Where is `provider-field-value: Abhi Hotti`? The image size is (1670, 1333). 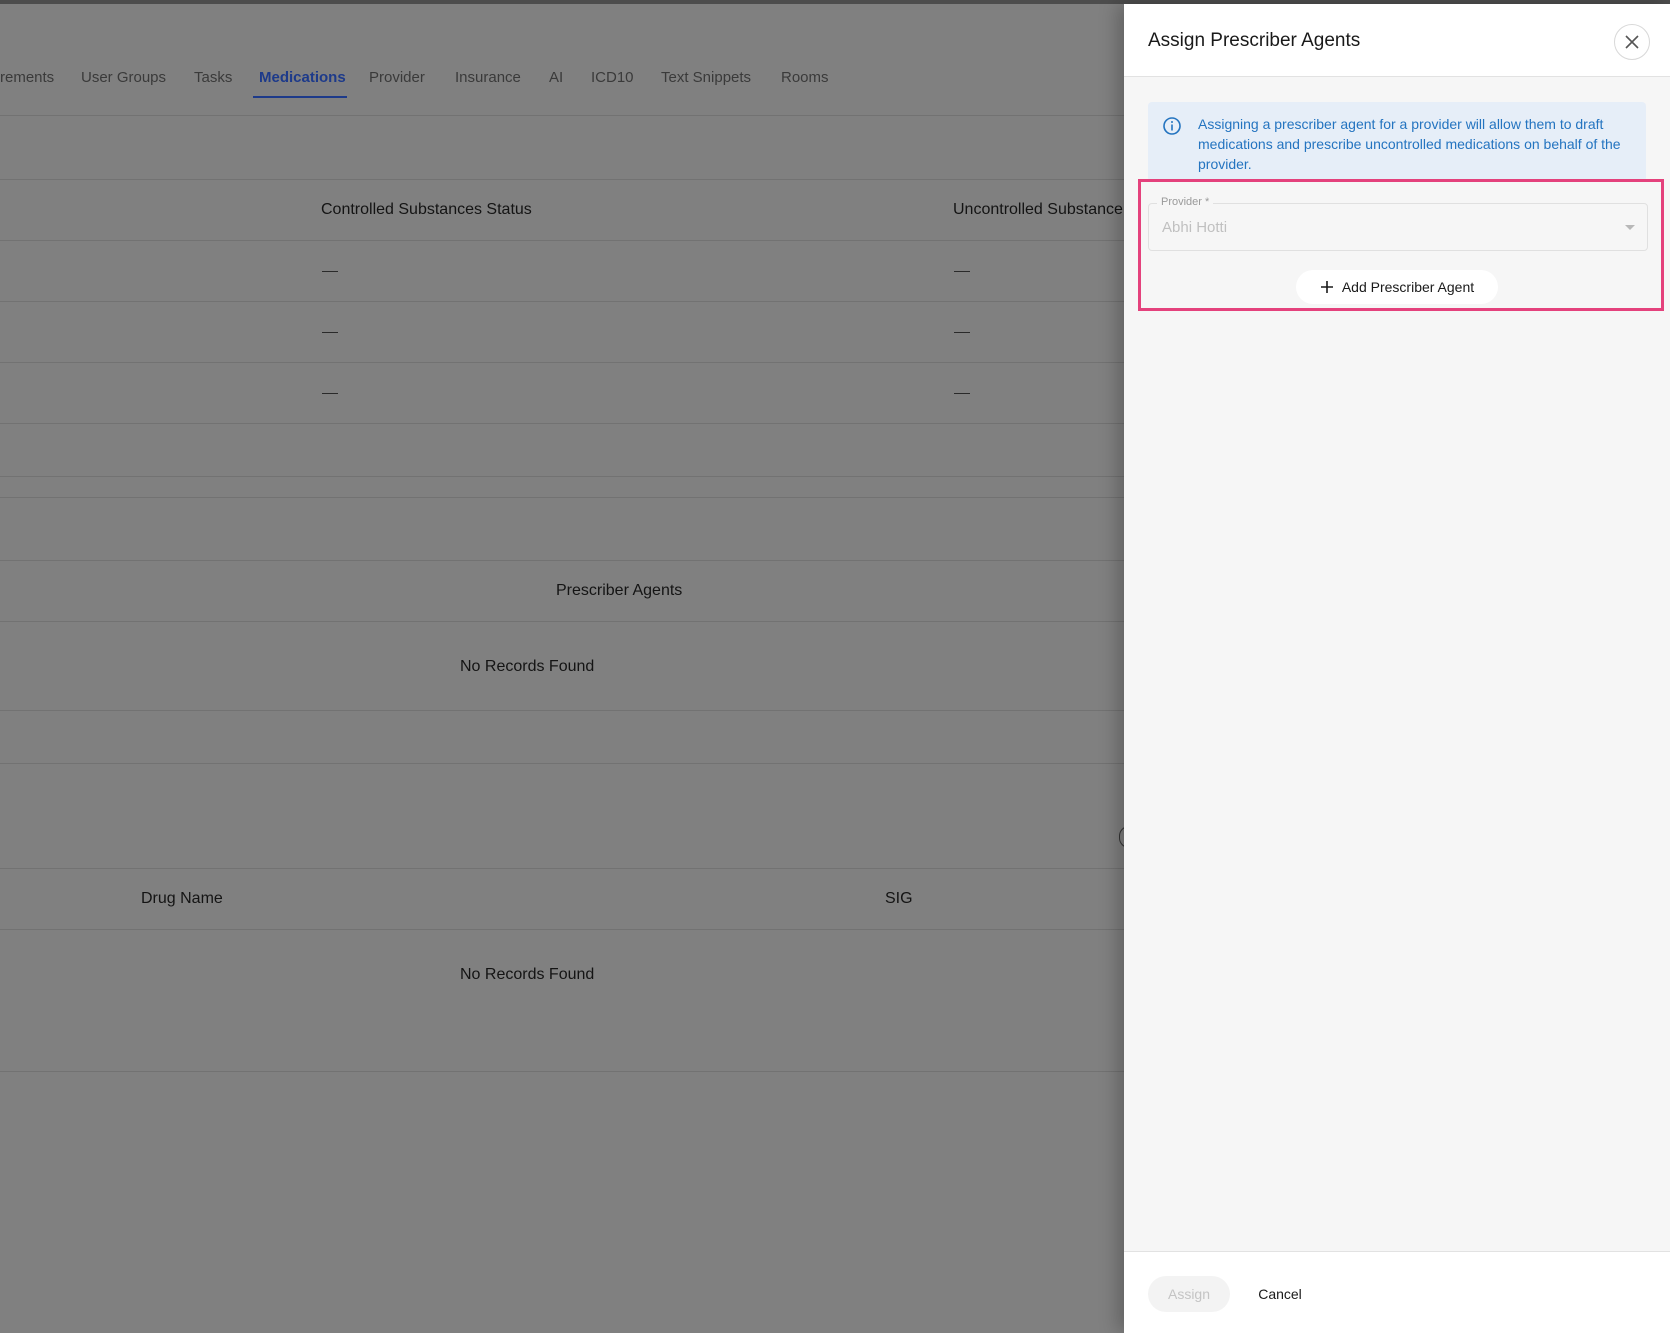
provider-field-value: Abhi Hotti is located at coordinates (1195, 227).